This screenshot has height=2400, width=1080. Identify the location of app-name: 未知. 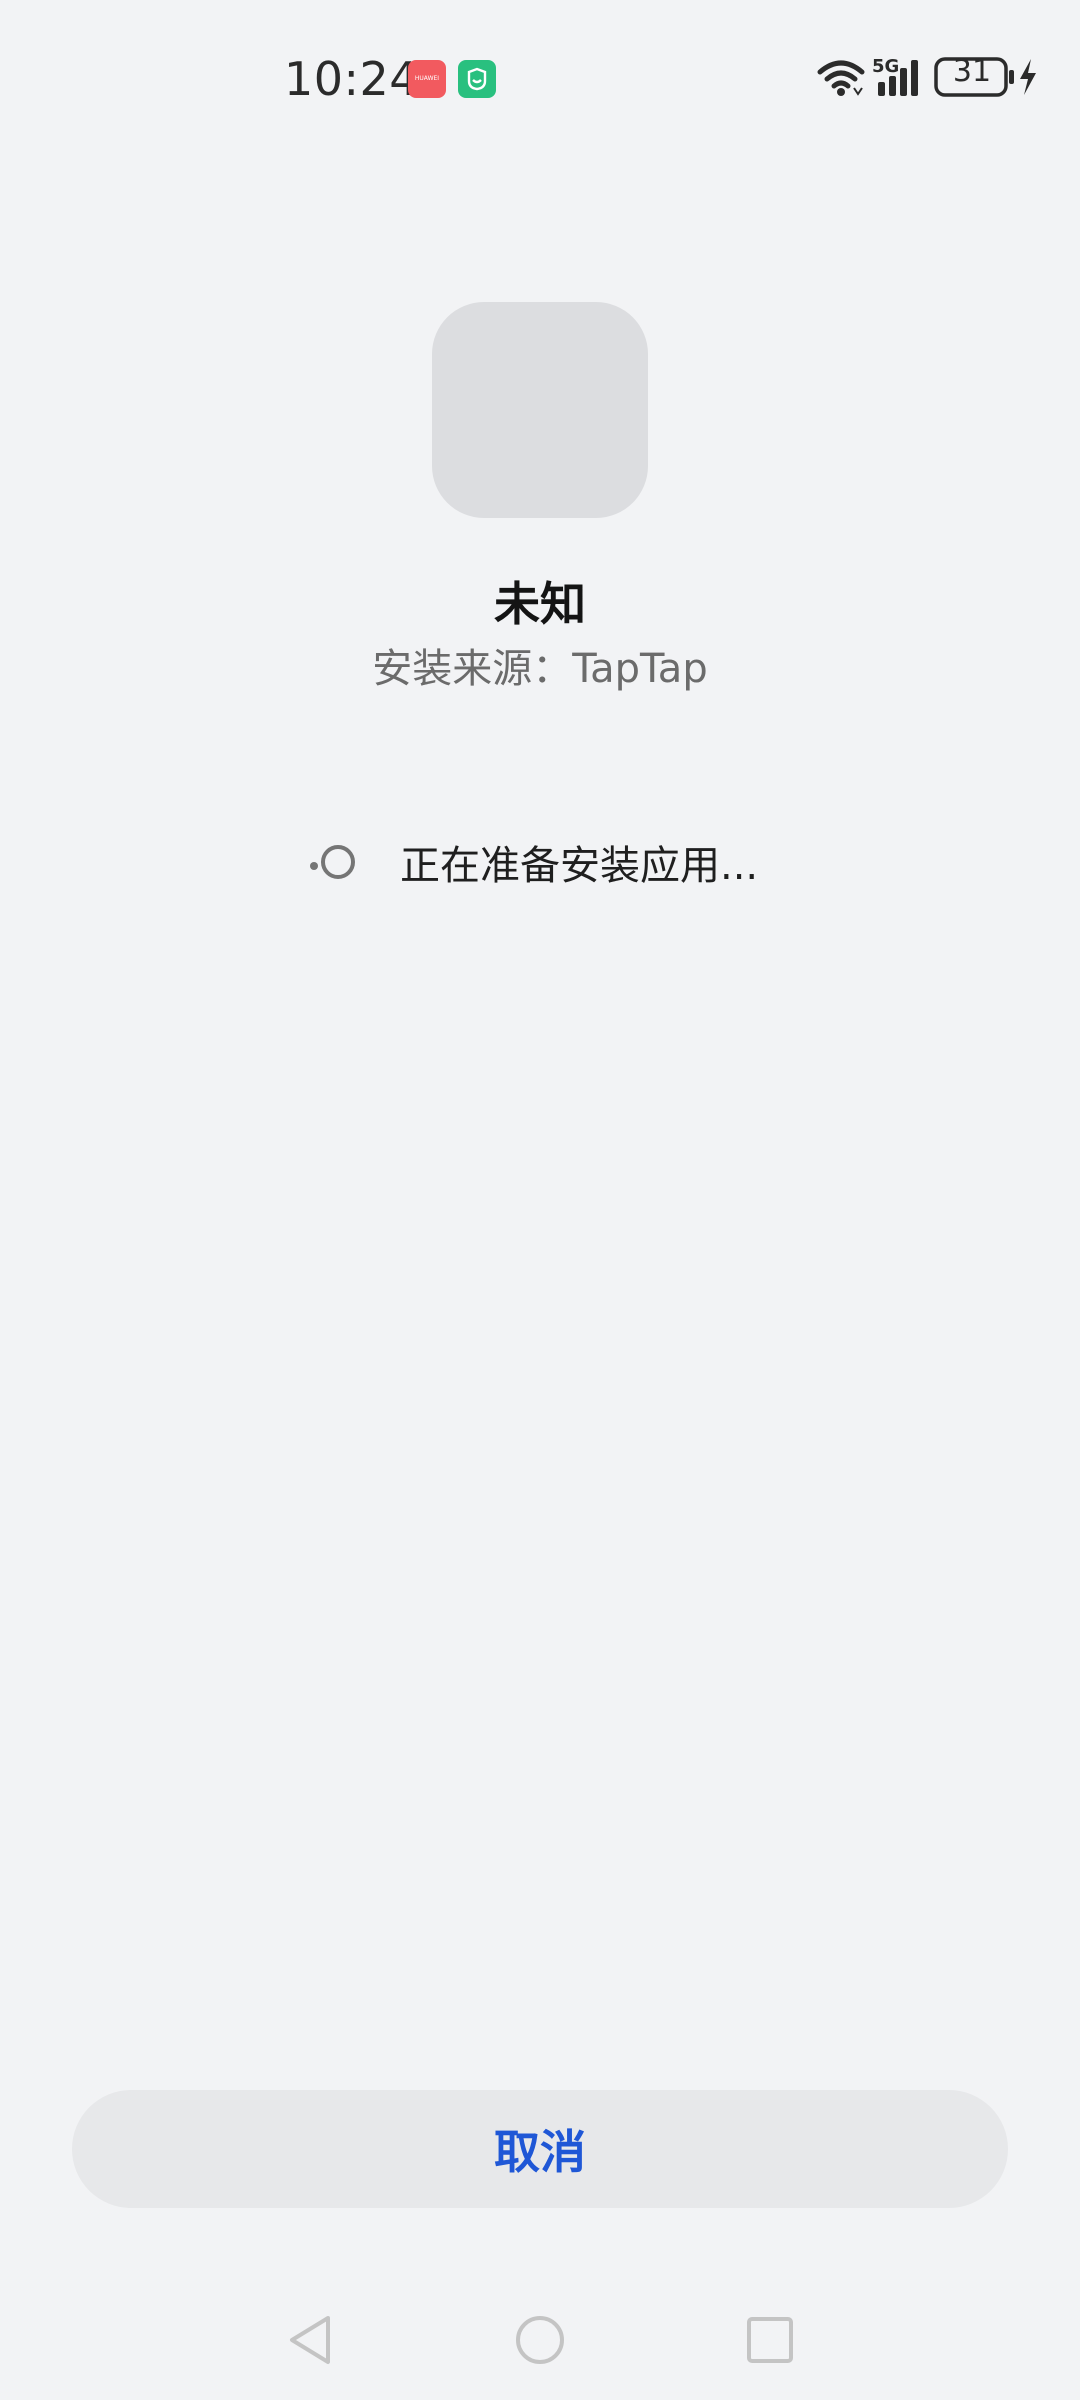
(540, 604).